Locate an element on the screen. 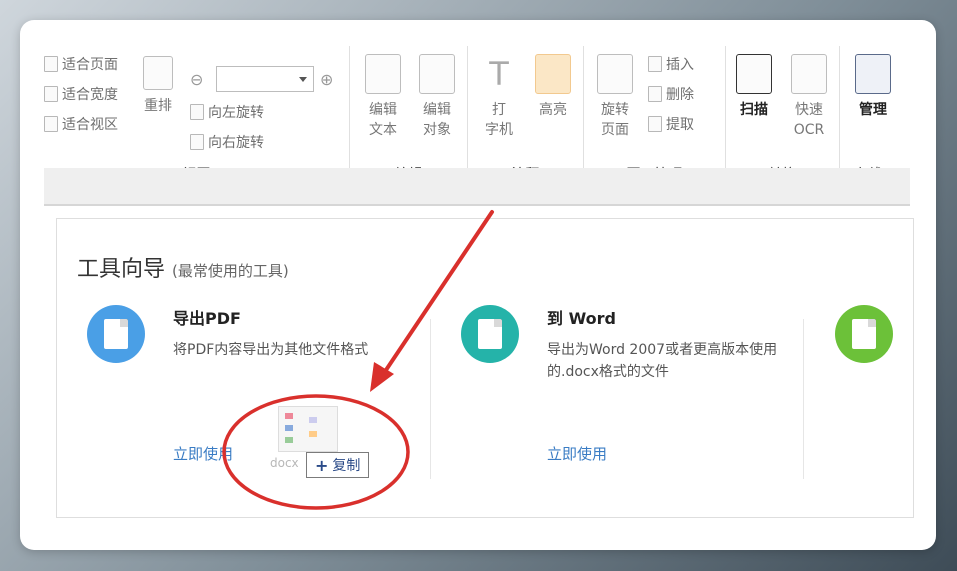  annotation-ellipse is located at coordinates (316, 452).